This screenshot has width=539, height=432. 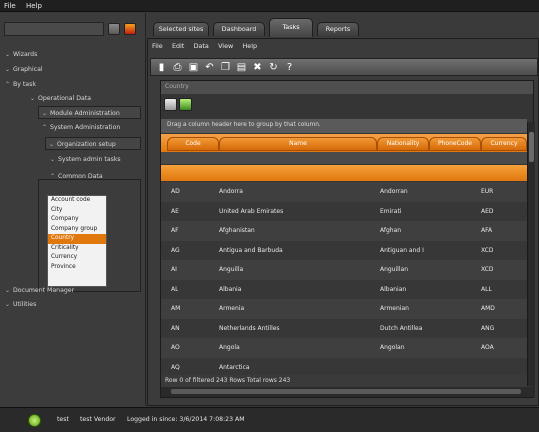 I want to click on nav-wizards: ⌄ Wizards, so click(x=21, y=54).